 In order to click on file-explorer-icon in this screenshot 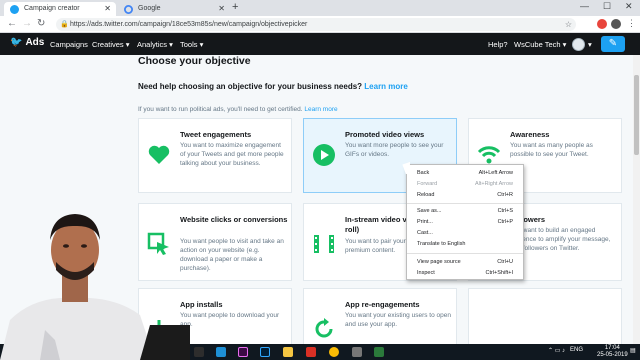, I will do `click(288, 352)`.